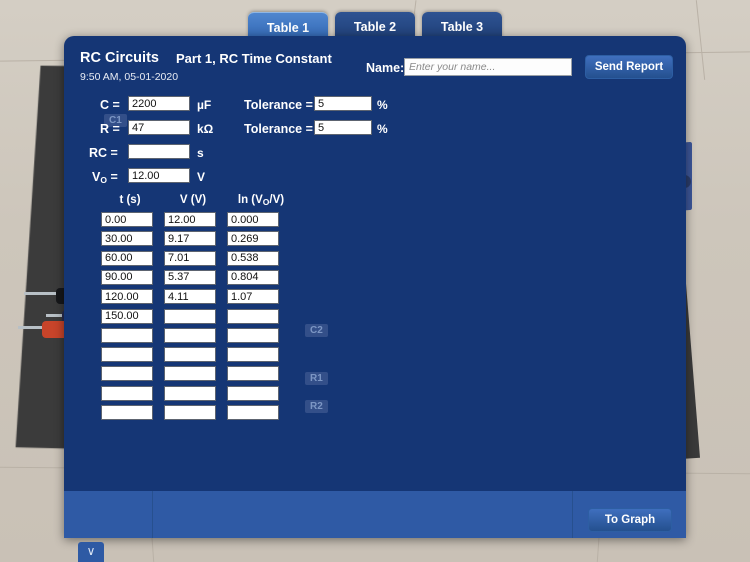 The width and height of the screenshot is (750, 562). What do you see at coordinates (159, 151) in the screenshot?
I see `time-constant-input` at bounding box center [159, 151].